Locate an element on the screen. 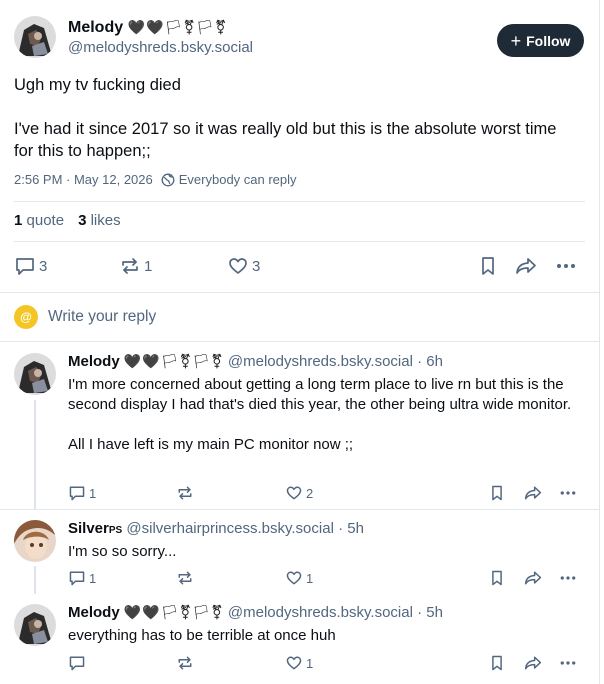 This screenshot has height=684, width=604. reply-actions: 1 is located at coordinates (325, 663).